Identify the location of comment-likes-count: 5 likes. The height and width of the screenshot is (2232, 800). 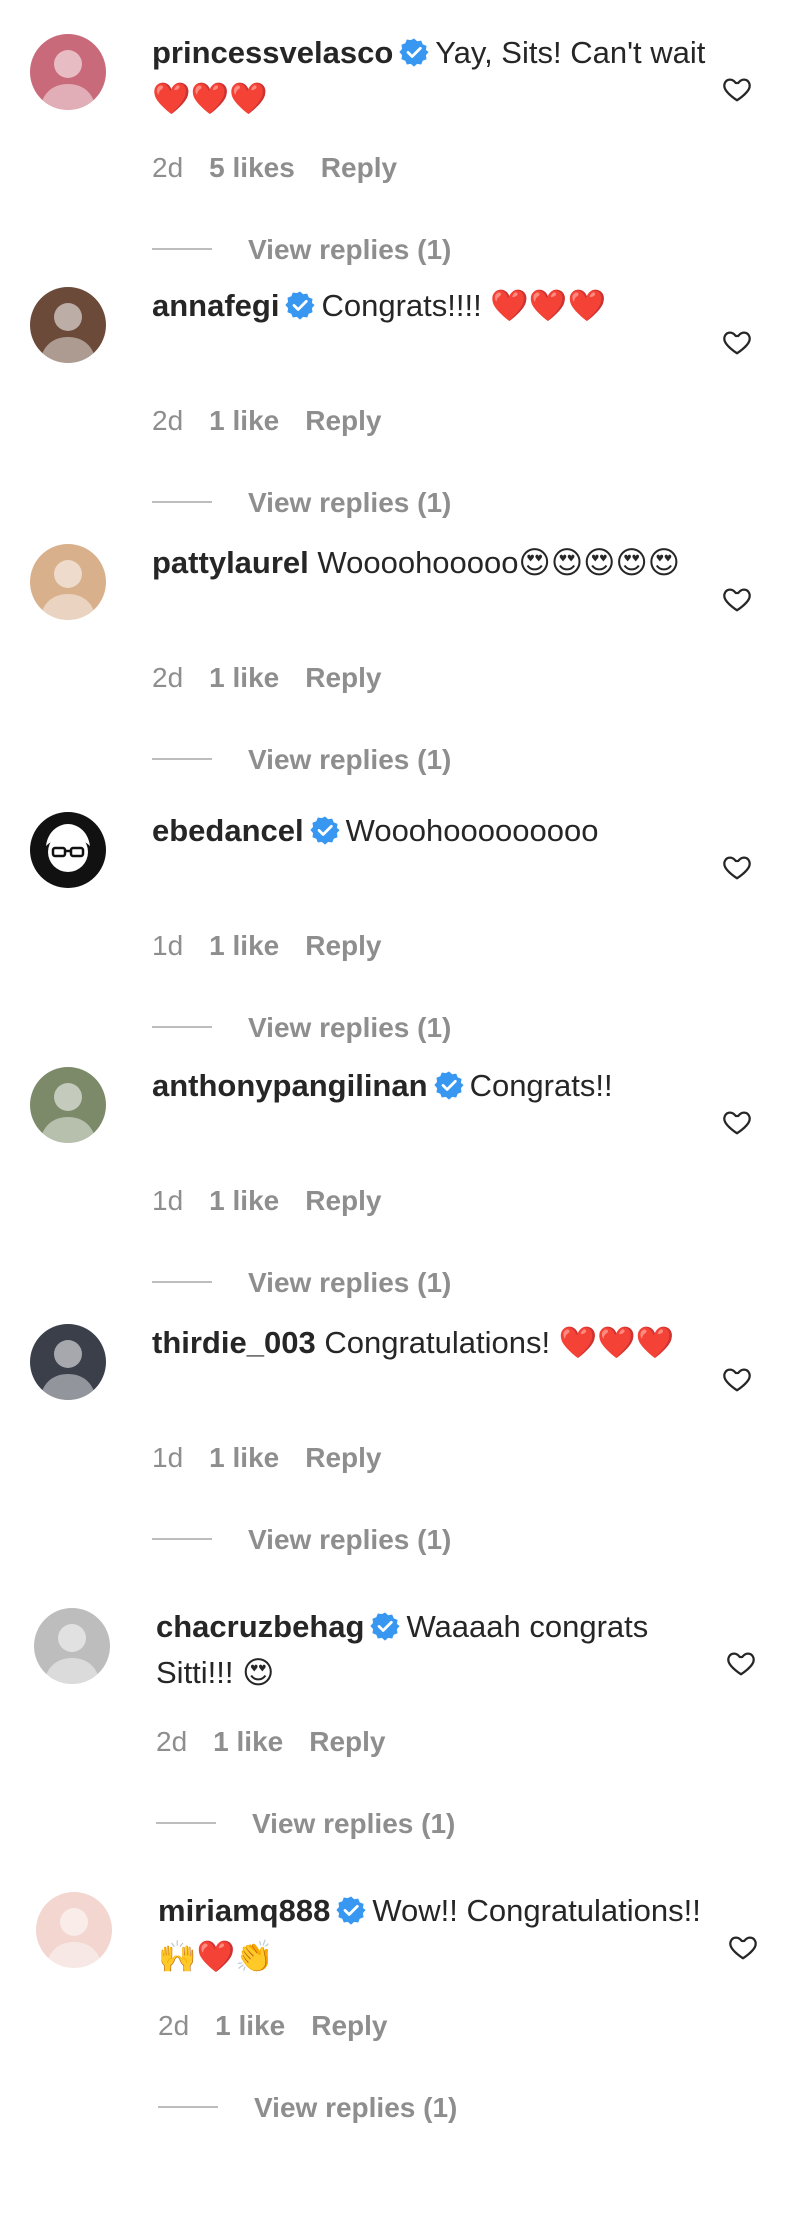
(252, 167).